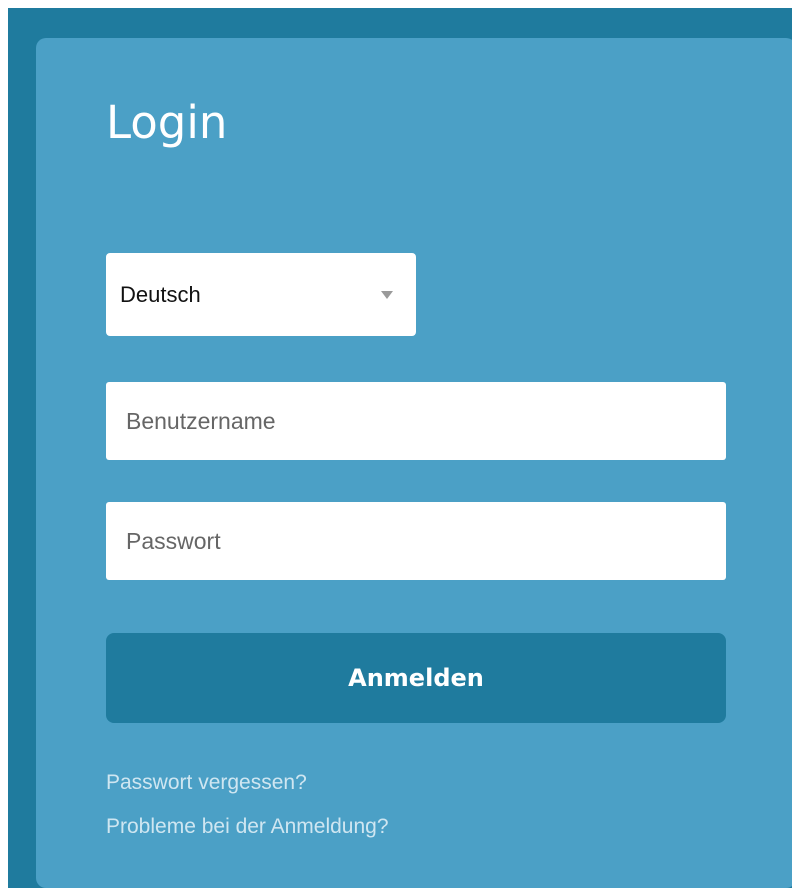  Describe the element at coordinates (416, 541) in the screenshot. I see `password-field` at that location.